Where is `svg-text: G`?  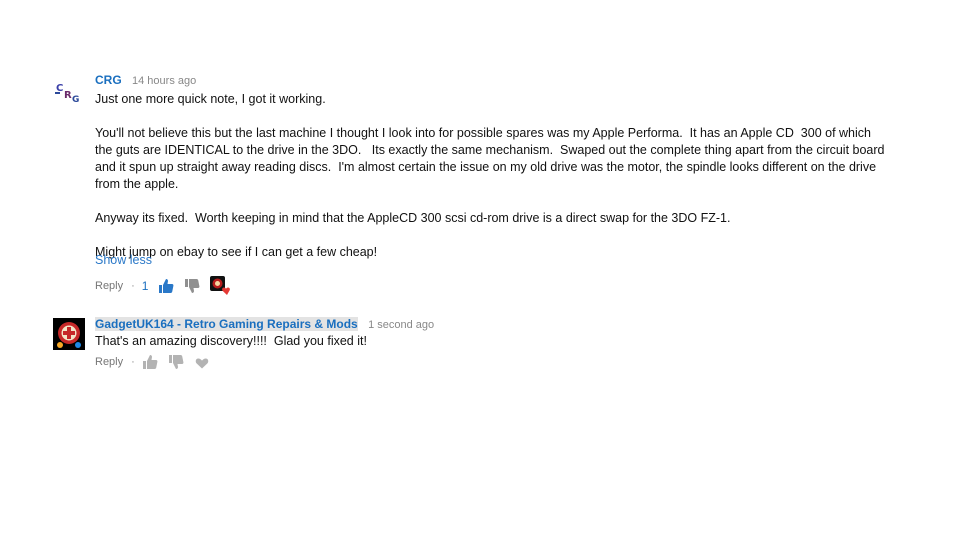
svg-text: G is located at coordinates (75, 99).